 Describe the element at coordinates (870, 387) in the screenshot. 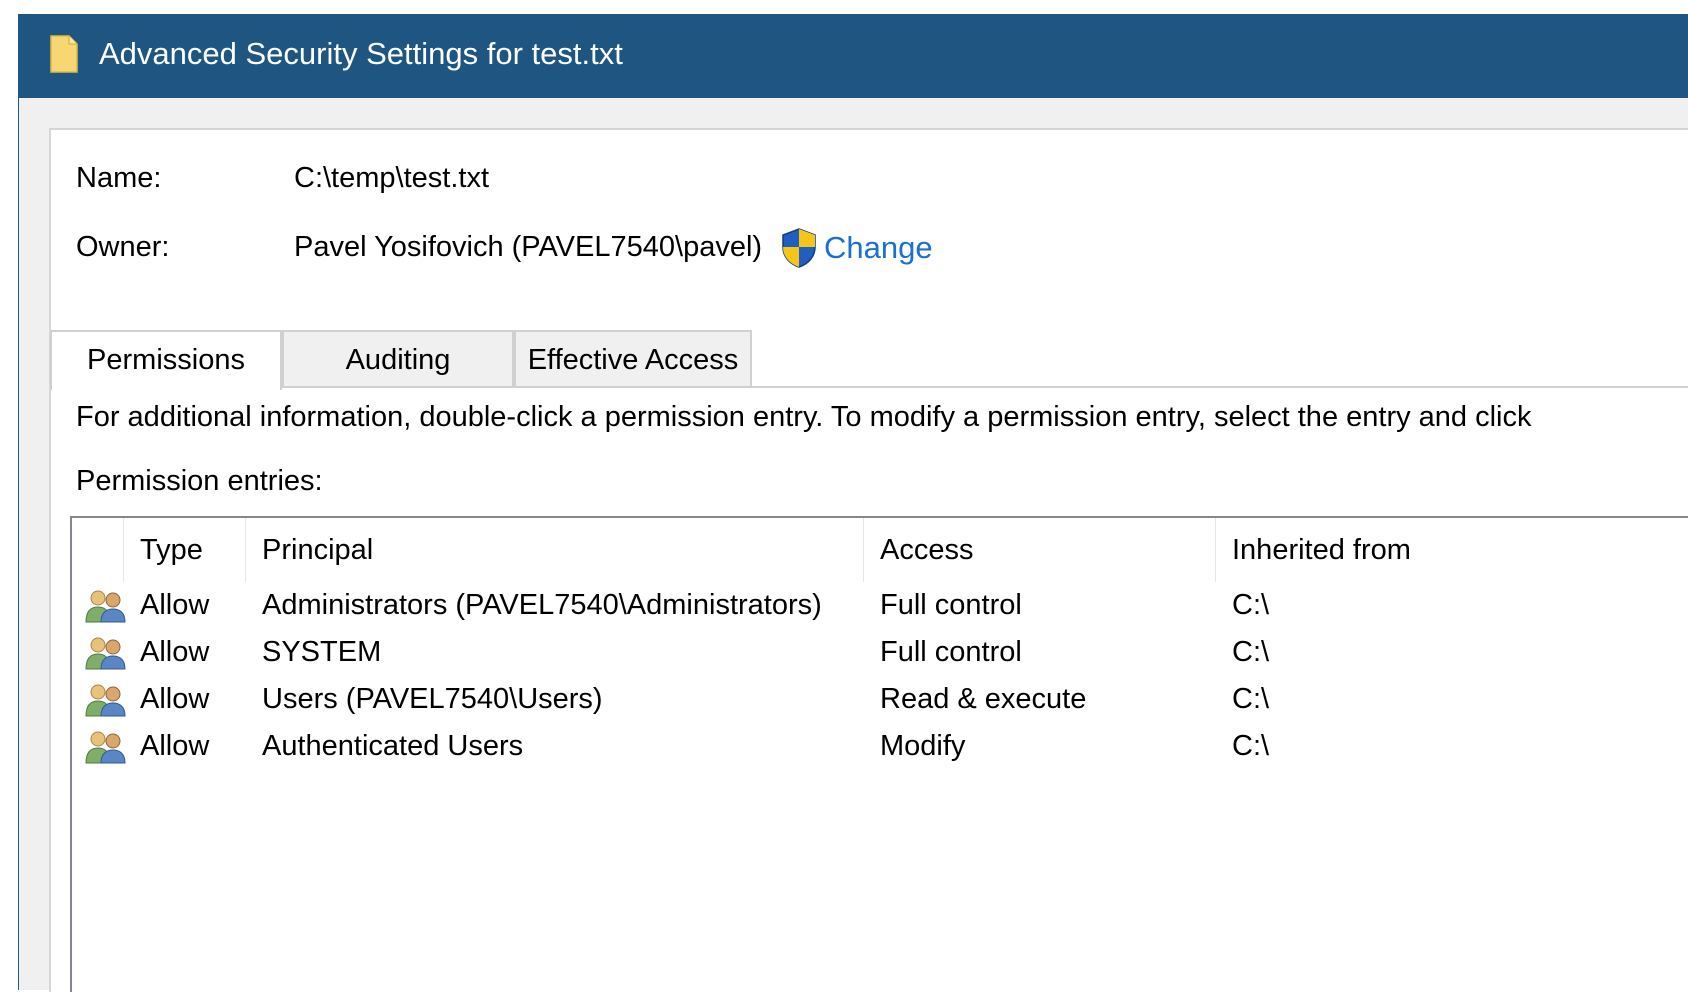

I see `tab-strip-border` at that location.